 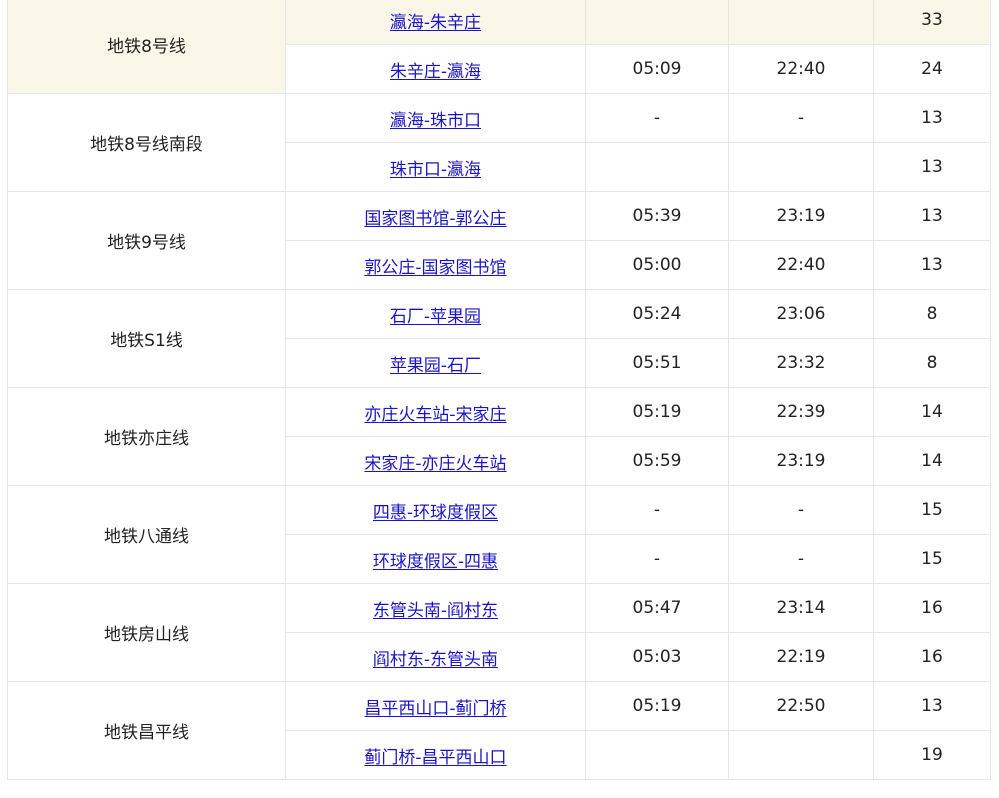 I want to click on route-link: 四惠-环球度假区, so click(x=435, y=513).